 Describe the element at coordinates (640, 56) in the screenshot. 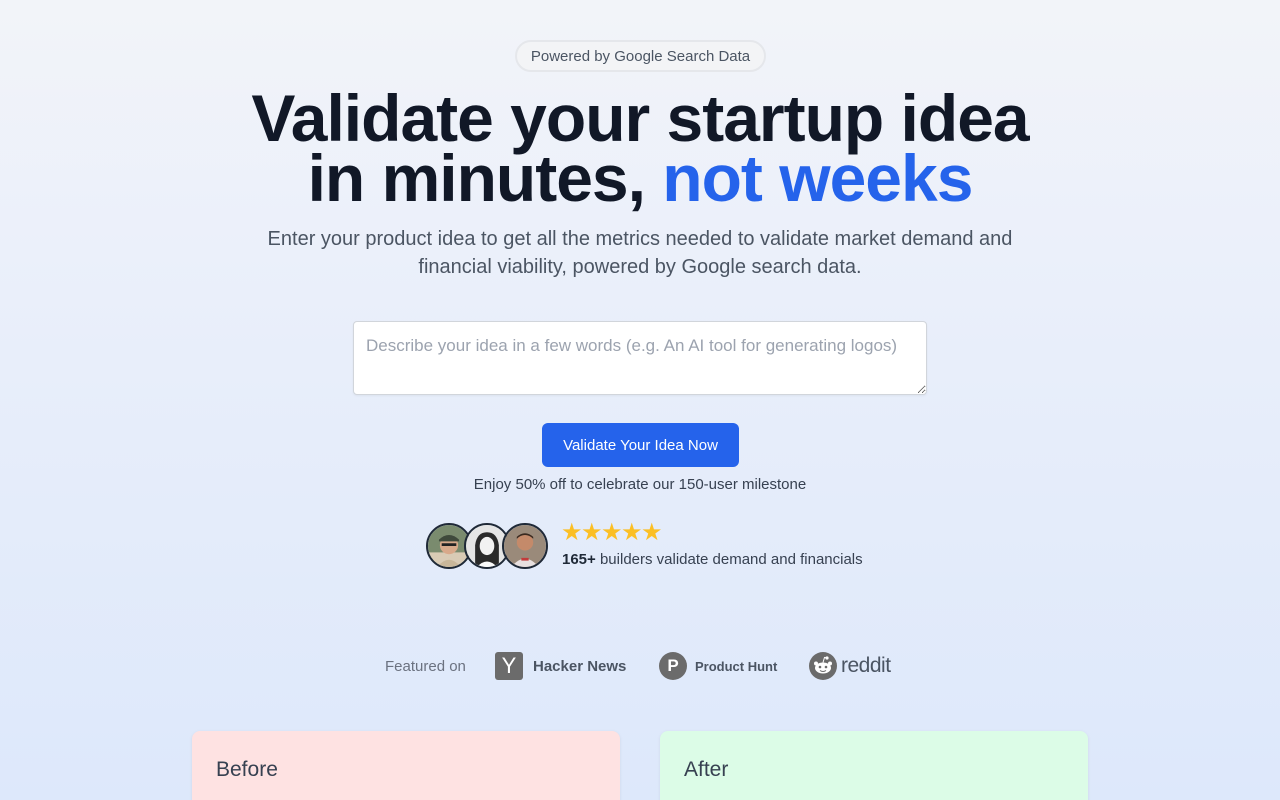

I see `powered-by-badge: Powered by Google Search Data` at that location.